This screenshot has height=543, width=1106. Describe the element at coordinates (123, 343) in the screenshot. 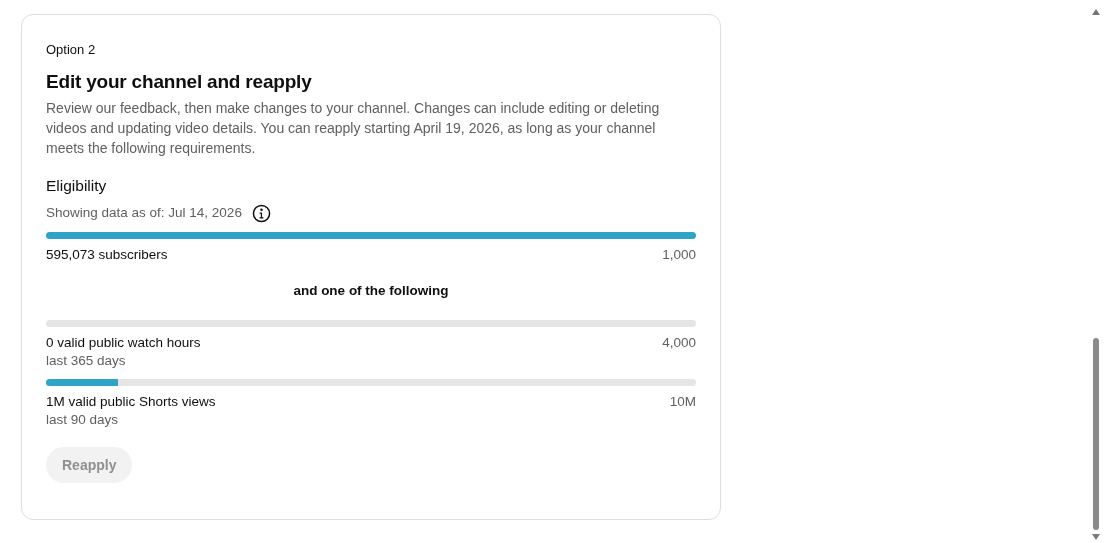

I see `requirement-label: 0 valid public watch hours` at that location.